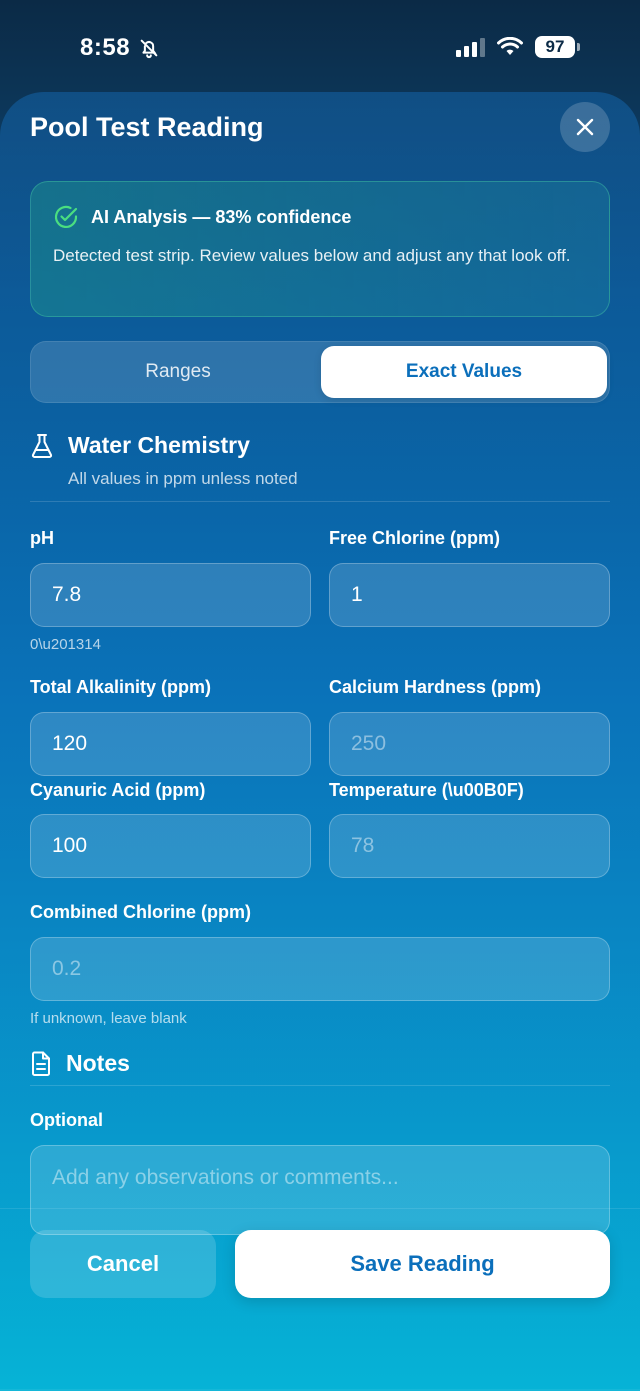 The image size is (640, 1391). I want to click on status-time-group: 8:58, so click(120, 48).